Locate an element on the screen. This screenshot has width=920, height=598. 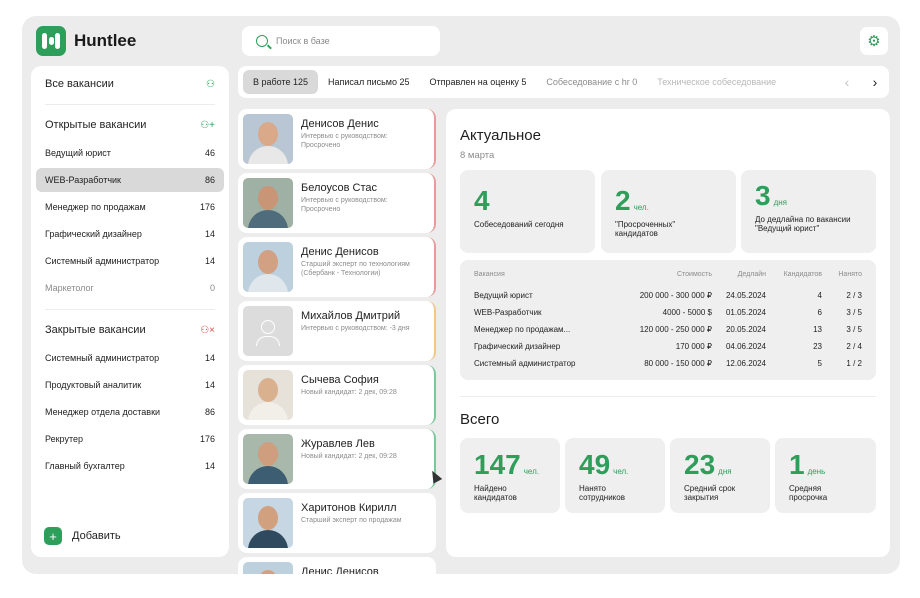
closed-vacancies-header: Закрытые вакансии ⚇× is located at coordinates (130, 330).